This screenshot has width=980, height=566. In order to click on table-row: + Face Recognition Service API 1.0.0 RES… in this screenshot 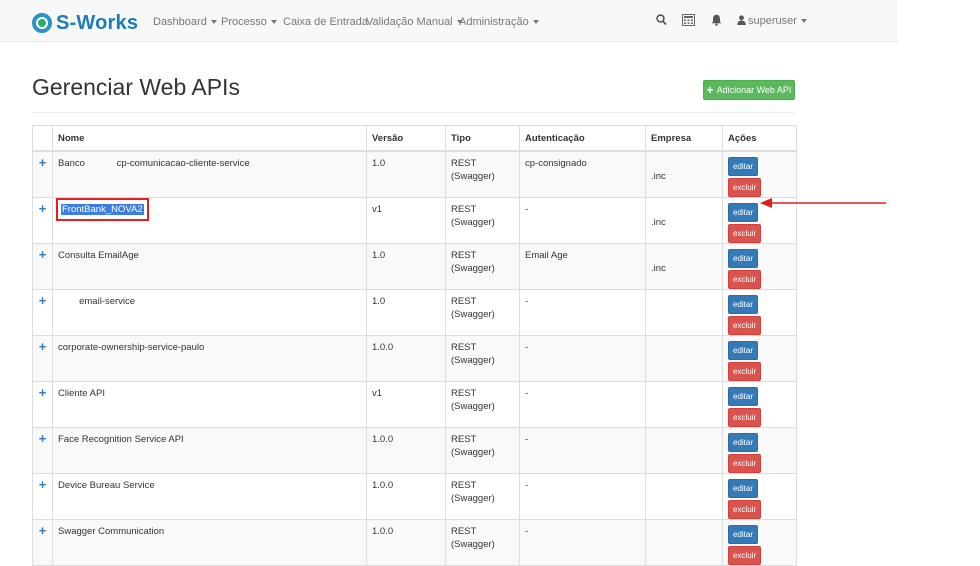, I will do `click(414, 450)`.